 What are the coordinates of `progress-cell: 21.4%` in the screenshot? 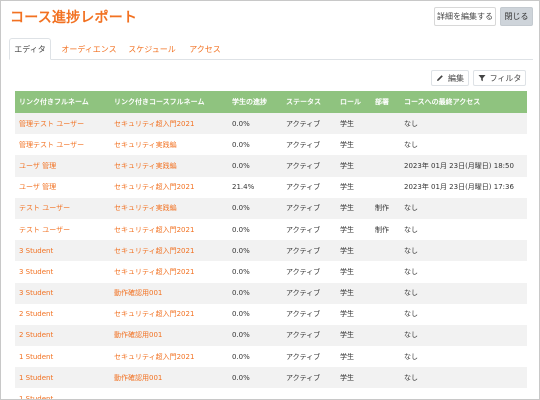 It's located at (243, 187).